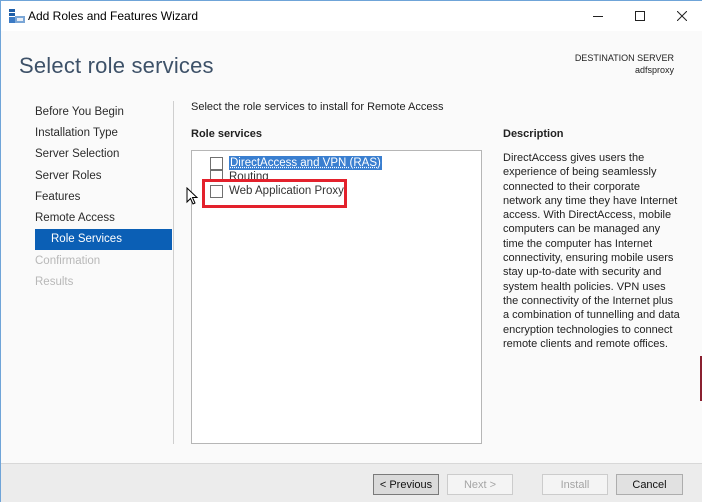  I want to click on minimize-button, so click(598, 16).